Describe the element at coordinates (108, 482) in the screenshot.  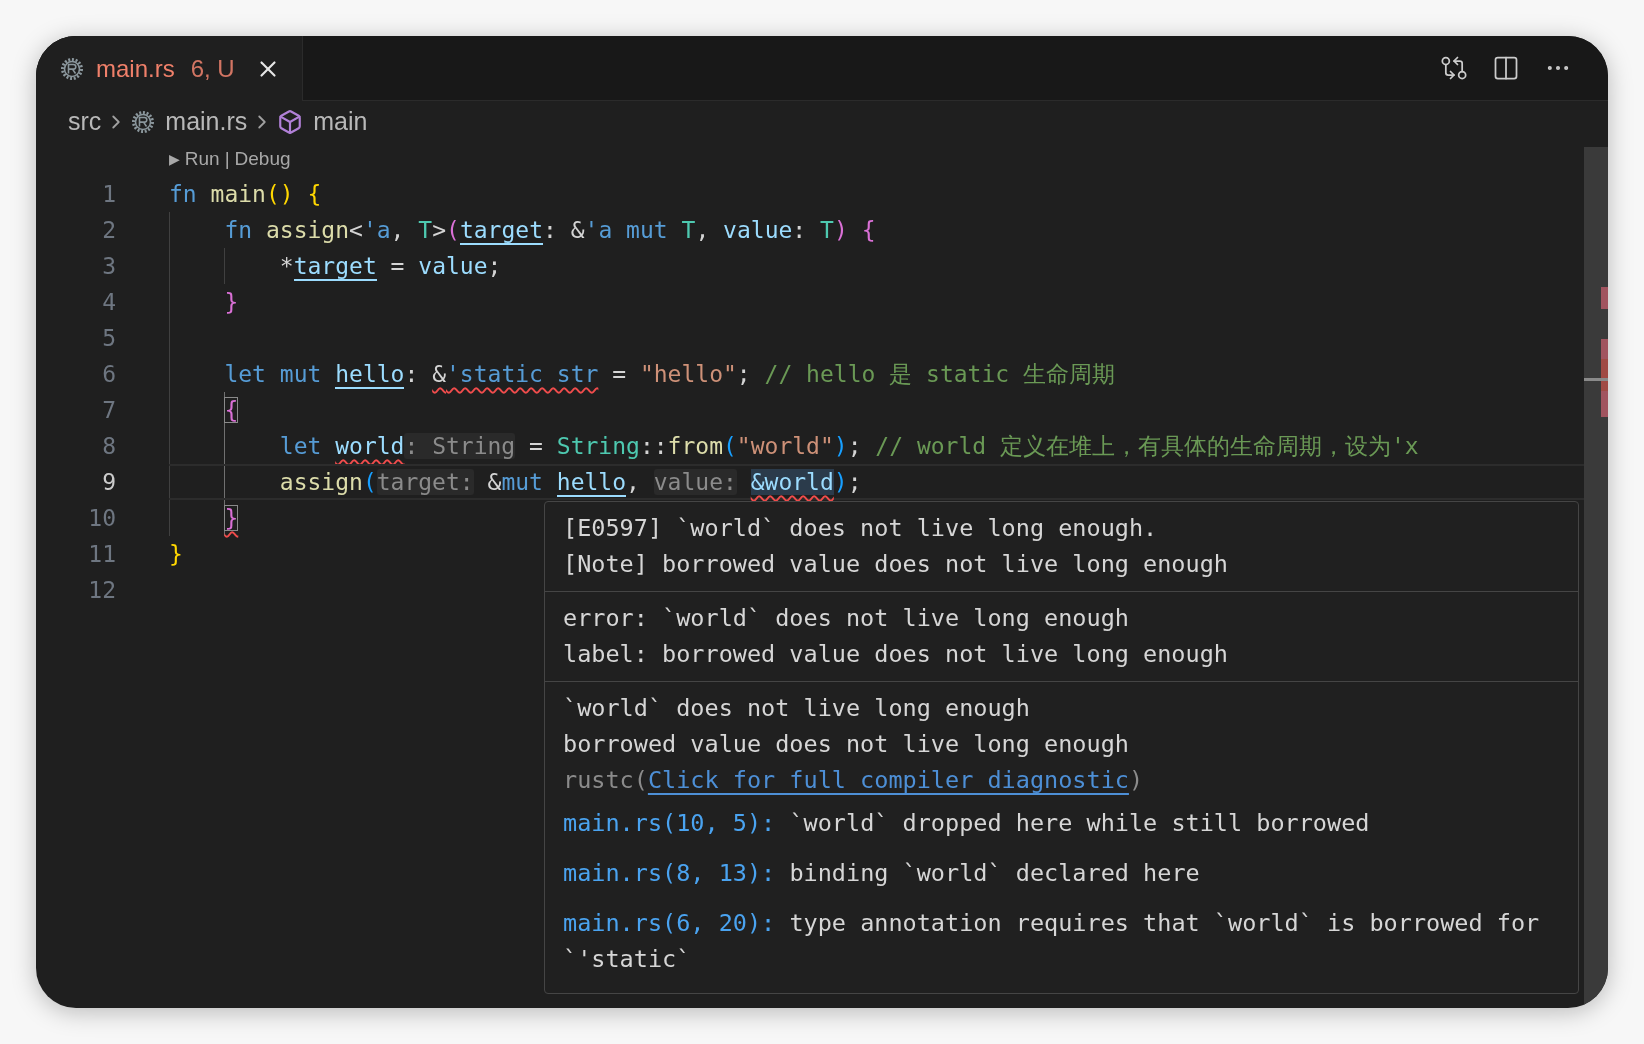
I see `line-number: 9` at that location.